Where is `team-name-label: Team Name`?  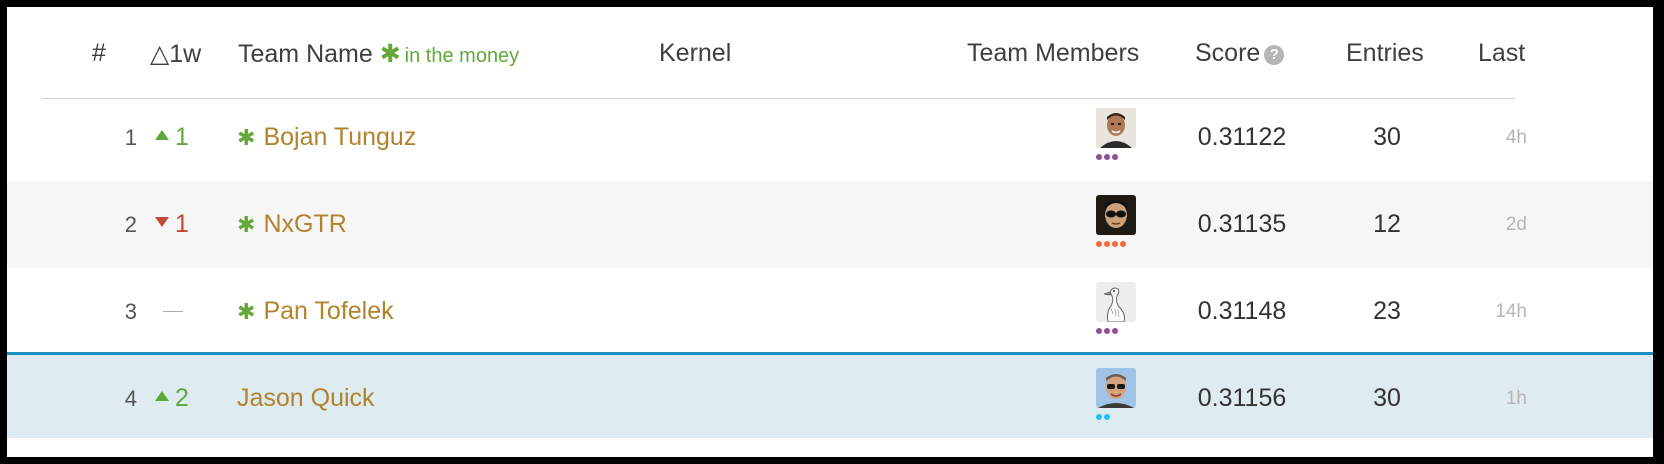 team-name-label: Team Name is located at coordinates (305, 54).